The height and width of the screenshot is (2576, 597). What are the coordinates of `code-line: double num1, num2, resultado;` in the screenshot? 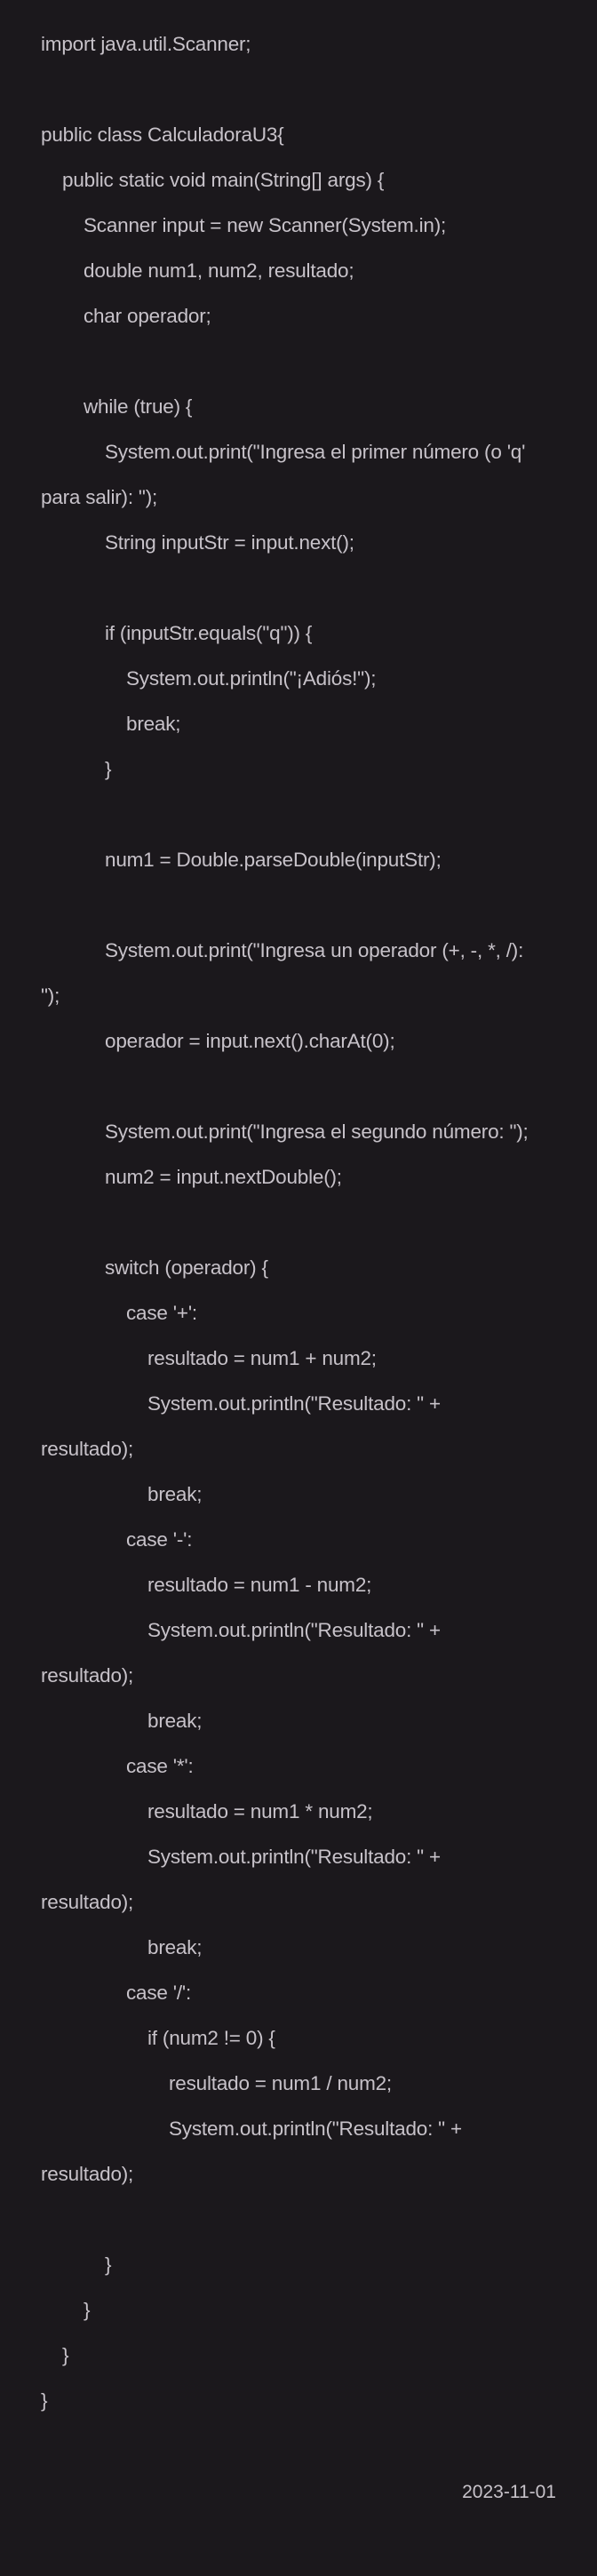 It's located at (219, 271).